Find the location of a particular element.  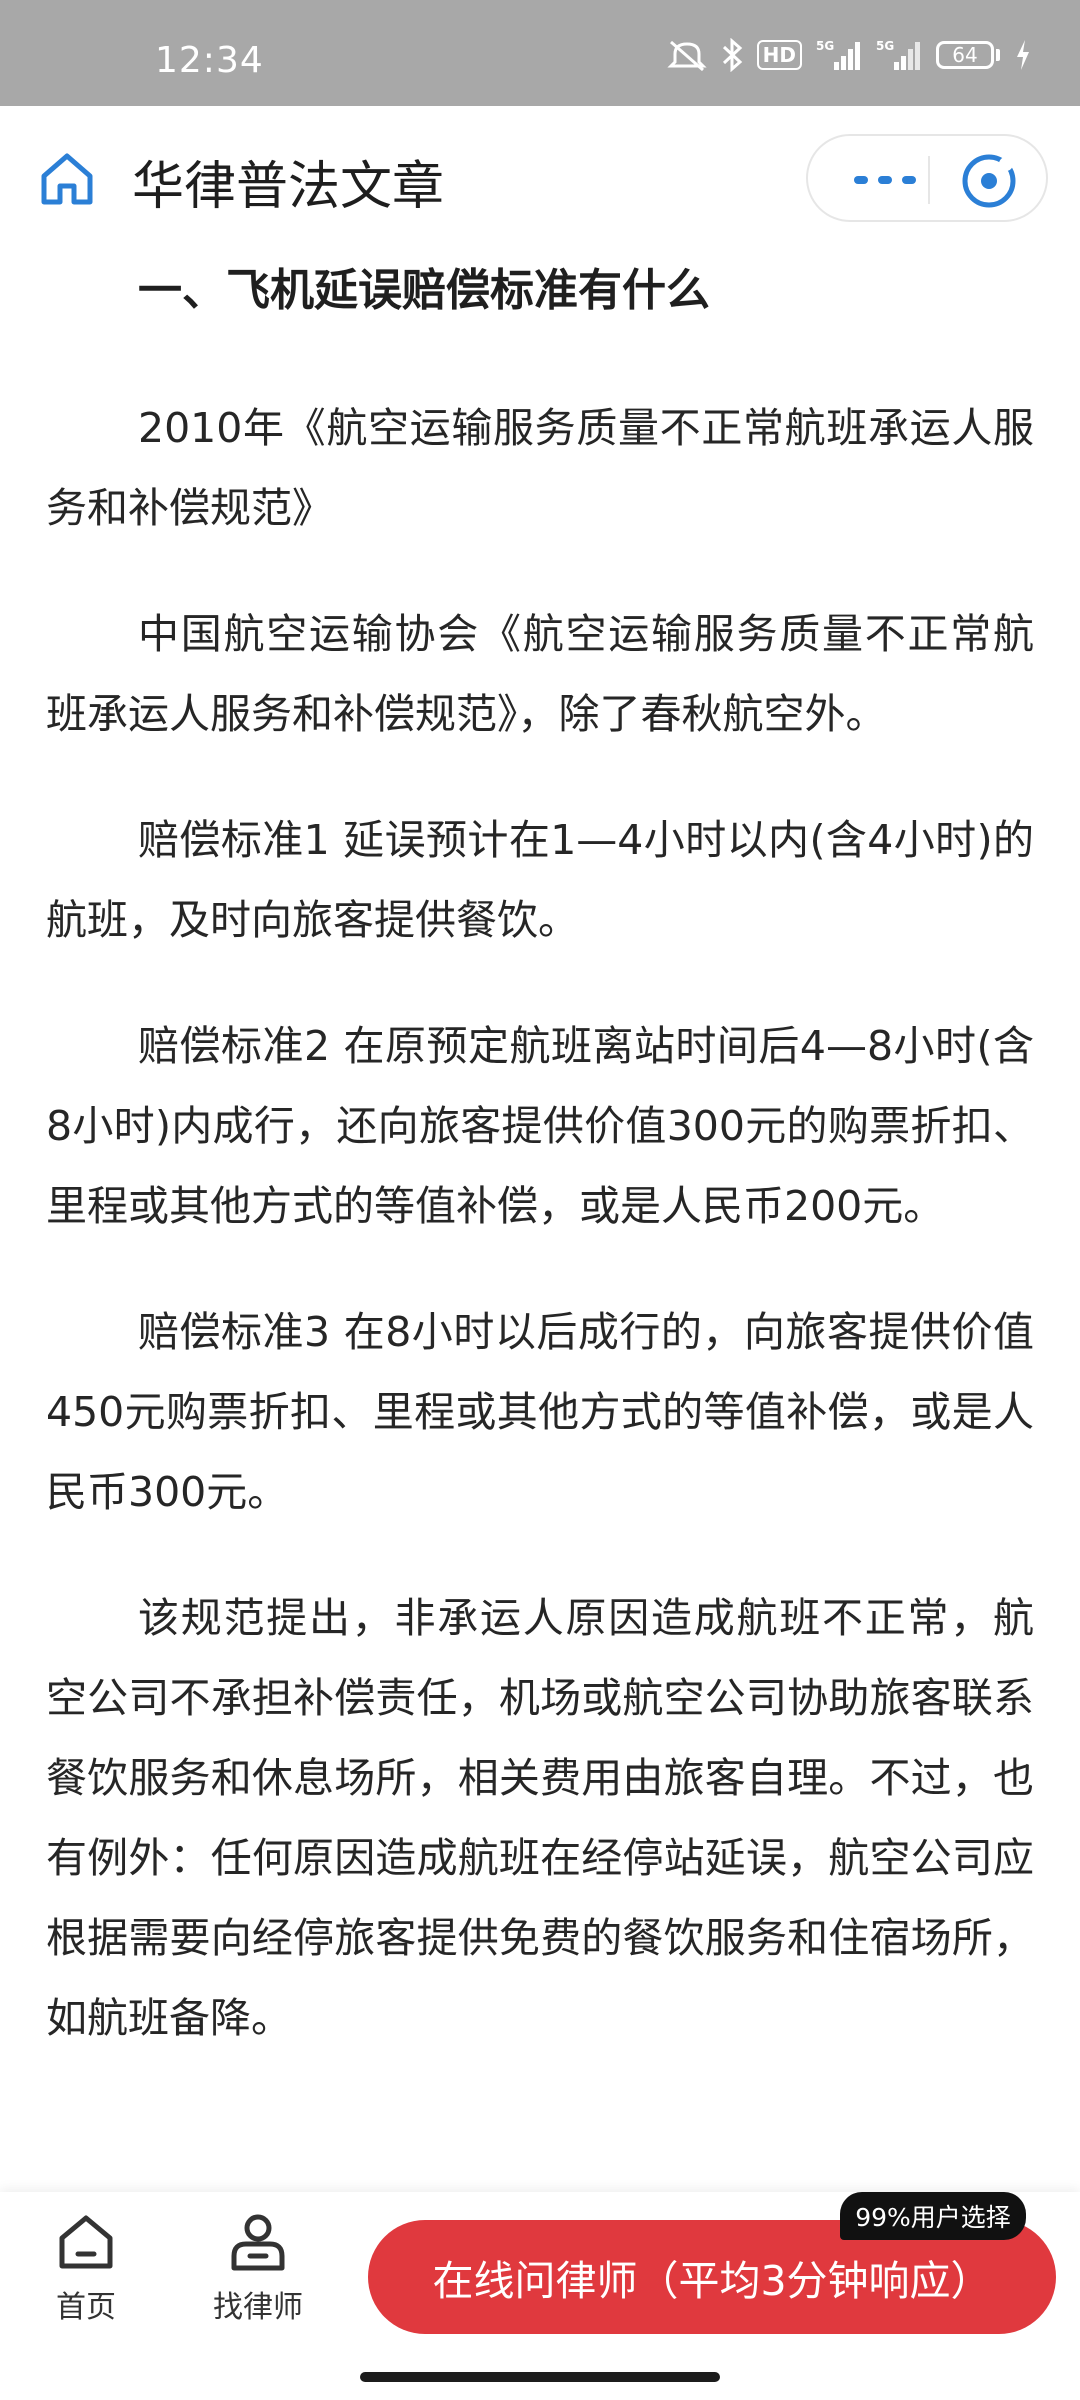

nav-lawyer-label: 找律师 is located at coordinates (258, 2307).